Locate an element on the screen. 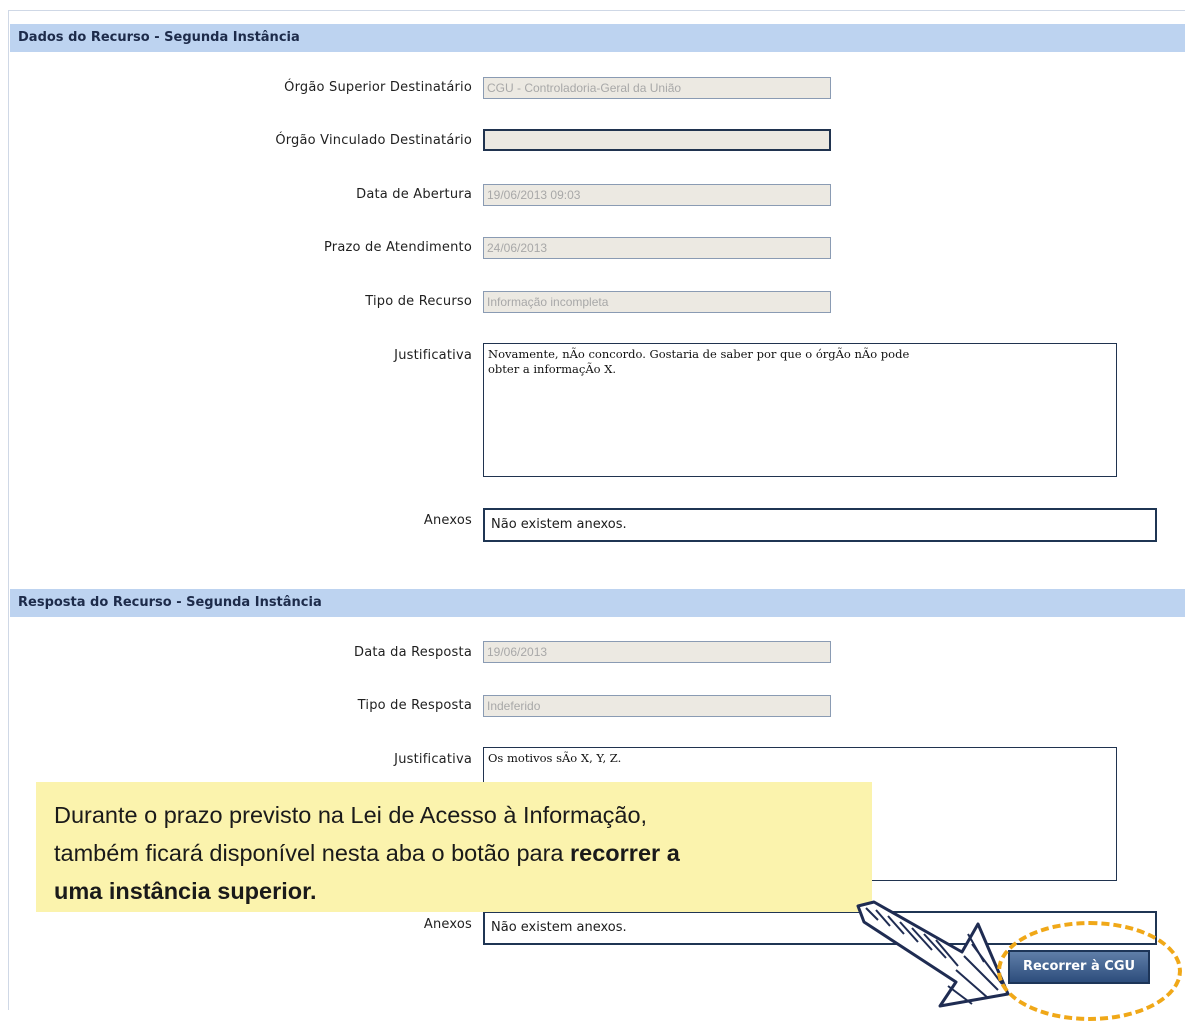 The image size is (1185, 1021). field-data-resposta: 19/06/2013 is located at coordinates (657, 652).